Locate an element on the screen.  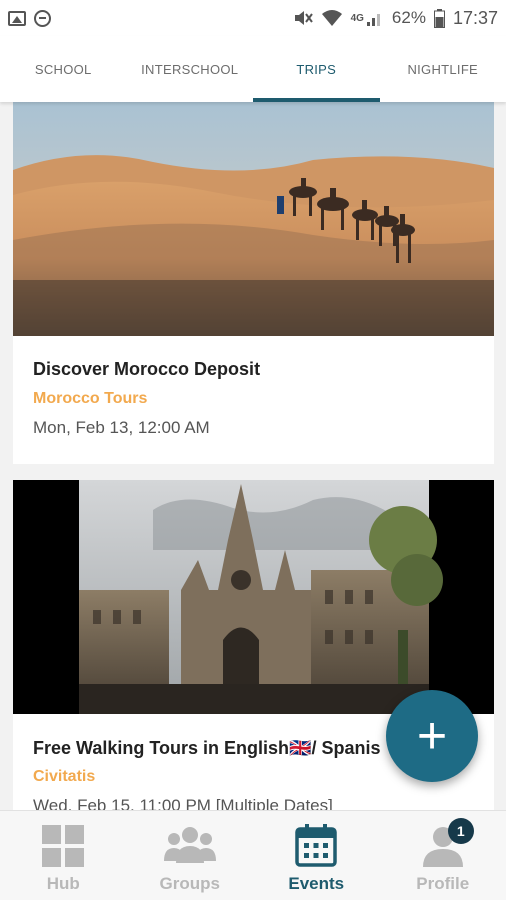
network-type: 4G is located at coordinates (357, 18).